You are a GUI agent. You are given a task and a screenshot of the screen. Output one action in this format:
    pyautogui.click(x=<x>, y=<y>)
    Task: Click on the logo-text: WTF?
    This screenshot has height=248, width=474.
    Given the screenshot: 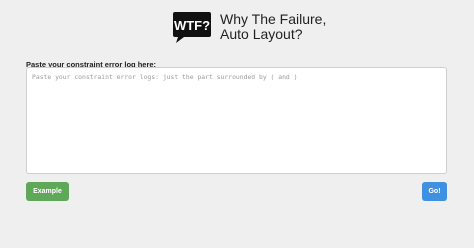 What is the action you would take?
    pyautogui.click(x=192, y=25)
    